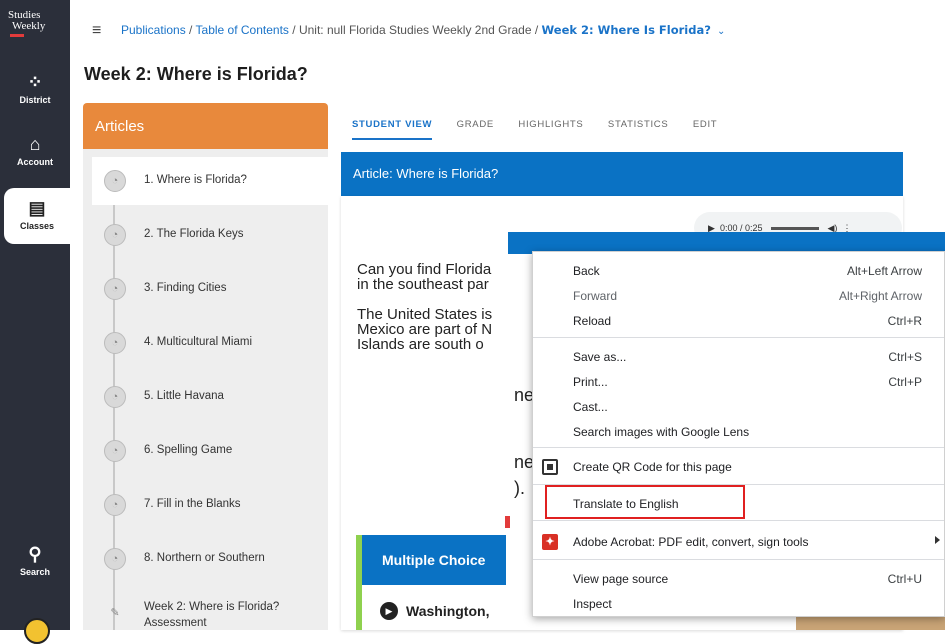 This screenshot has height=644, width=945. Describe the element at coordinates (705, 128) in the screenshot. I see `tab-edit: EDIT` at that location.